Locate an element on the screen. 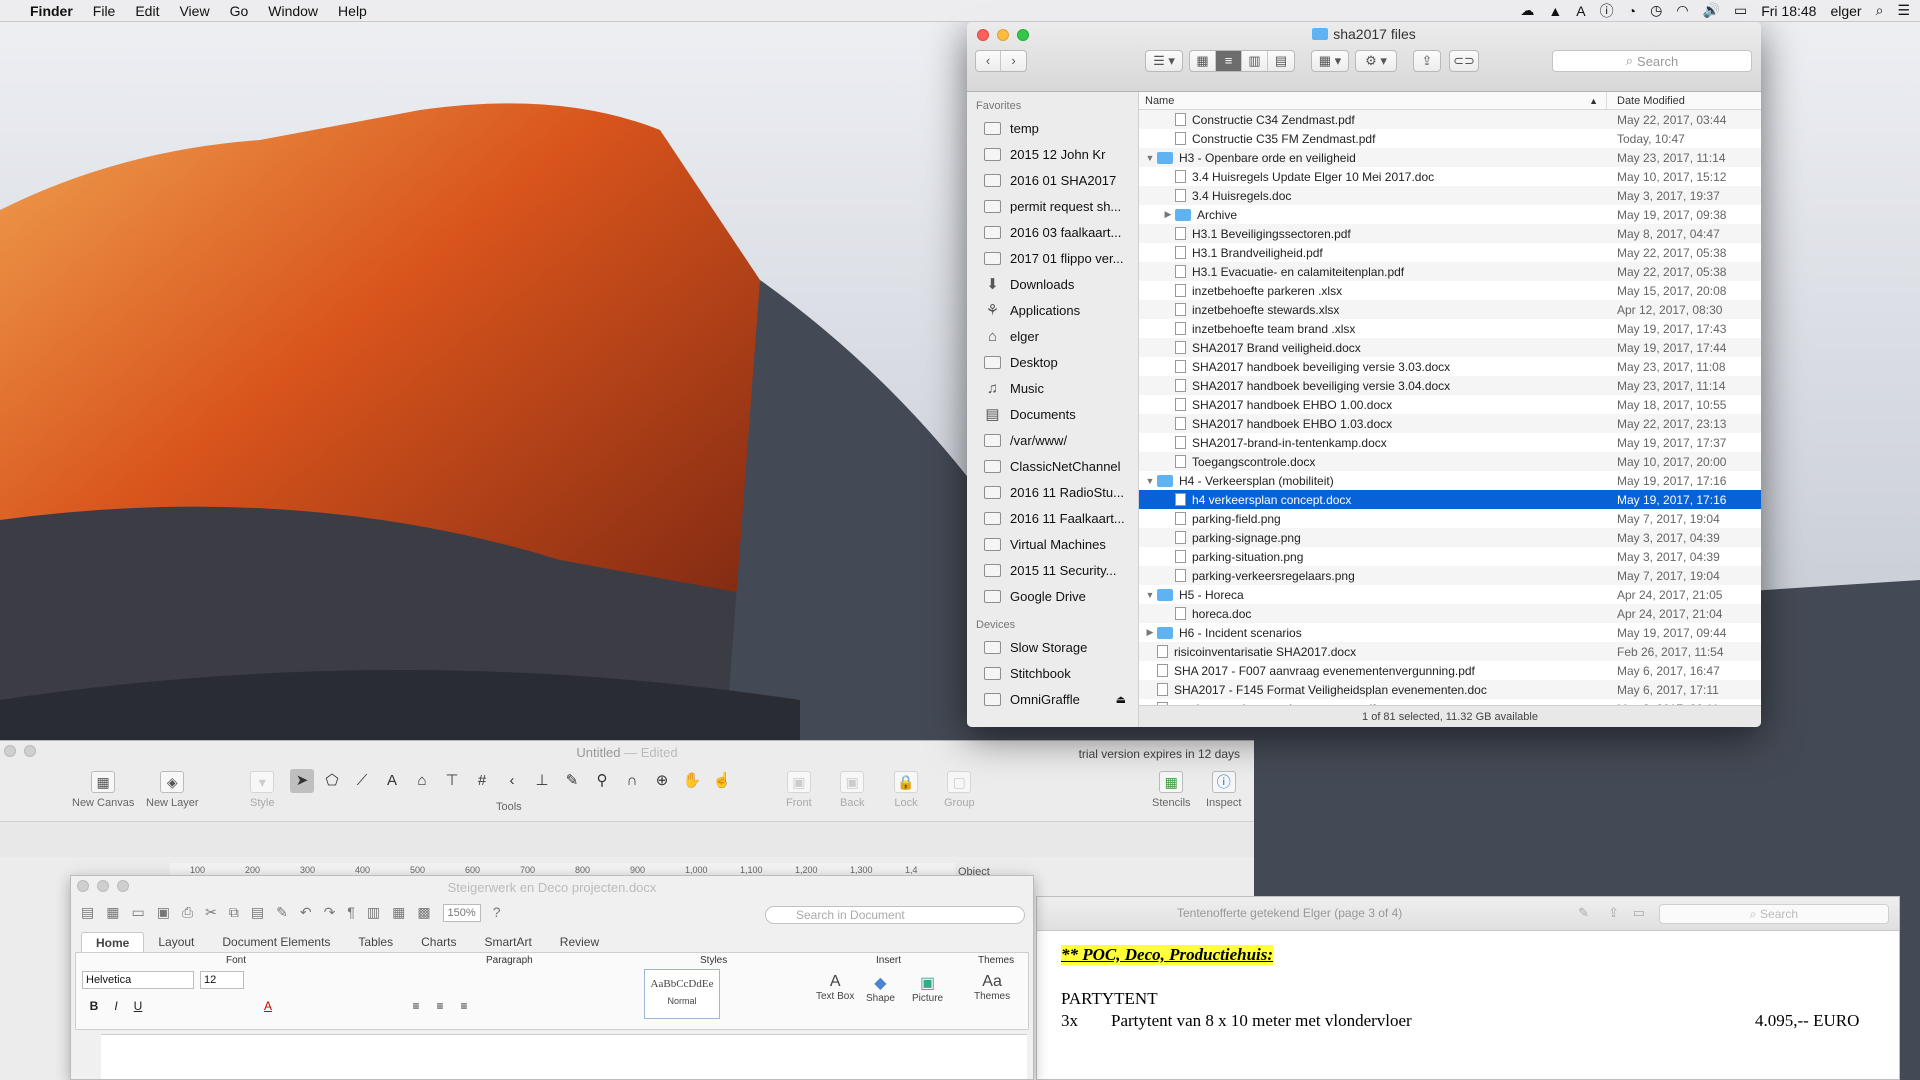 The width and height of the screenshot is (1920, 1080). wifi-icon: ◠ is located at coordinates (1682, 10).